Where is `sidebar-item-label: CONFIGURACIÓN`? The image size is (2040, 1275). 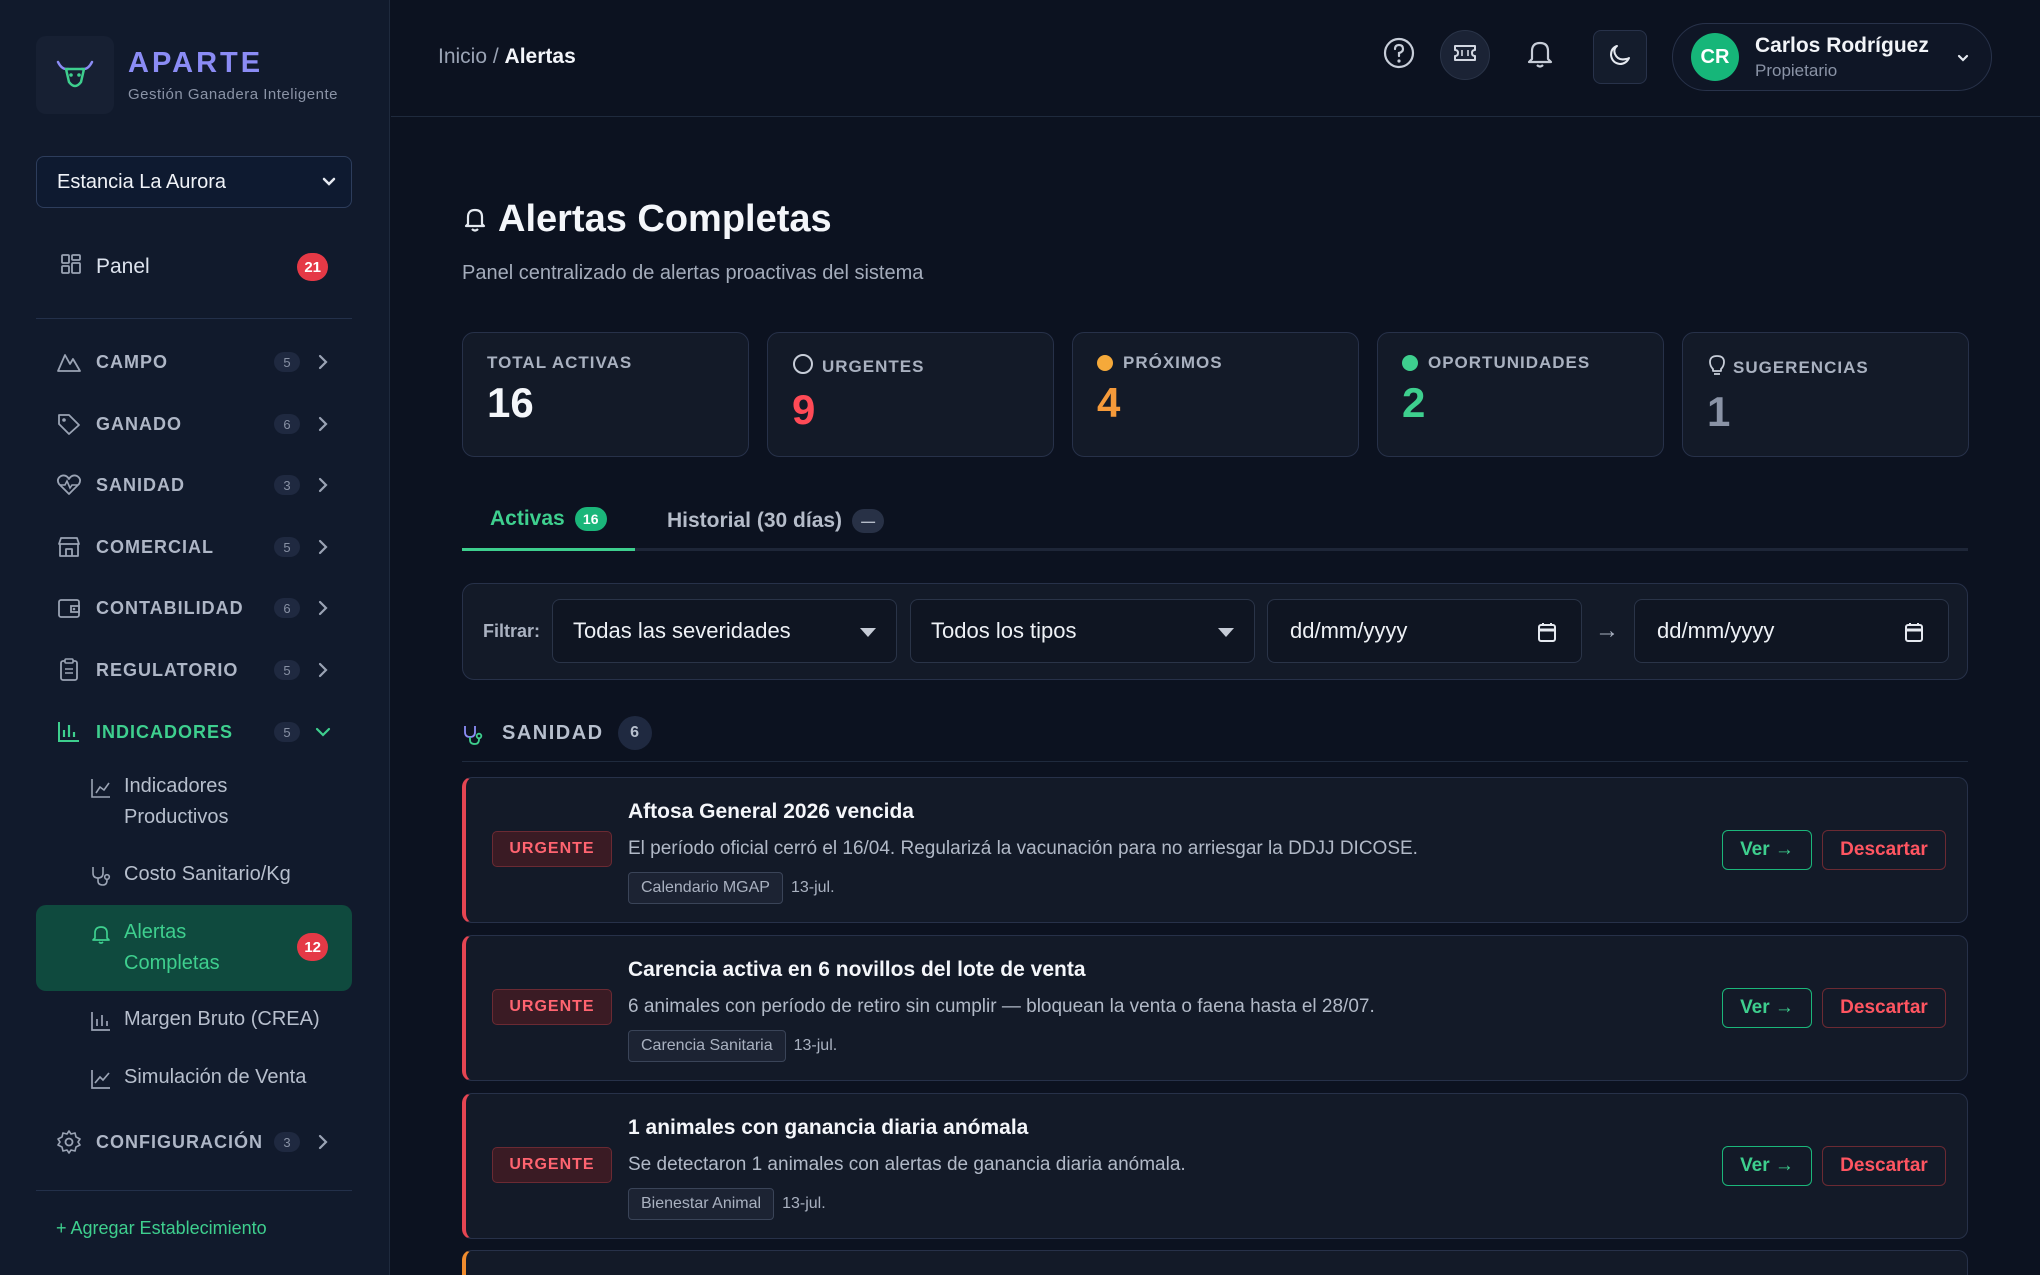 sidebar-item-label: CONFIGURACIÓN is located at coordinates (179, 1141).